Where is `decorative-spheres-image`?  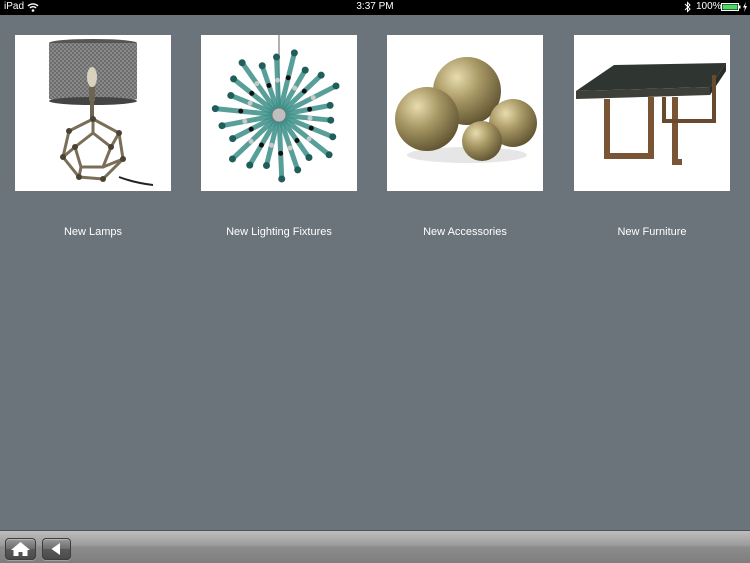
decorative-spheres-image is located at coordinates (466, 110).